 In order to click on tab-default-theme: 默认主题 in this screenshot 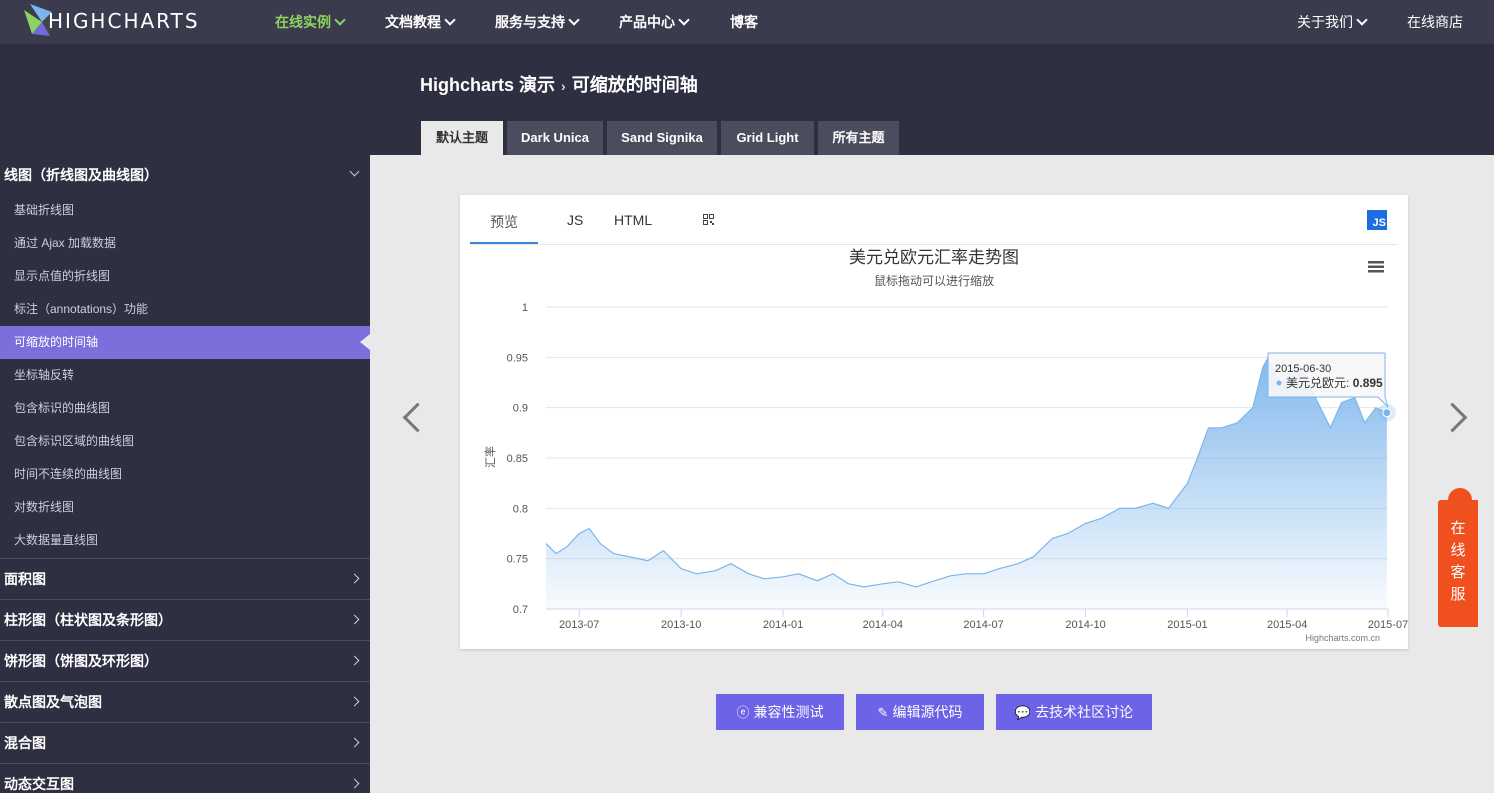, I will do `click(462, 138)`.